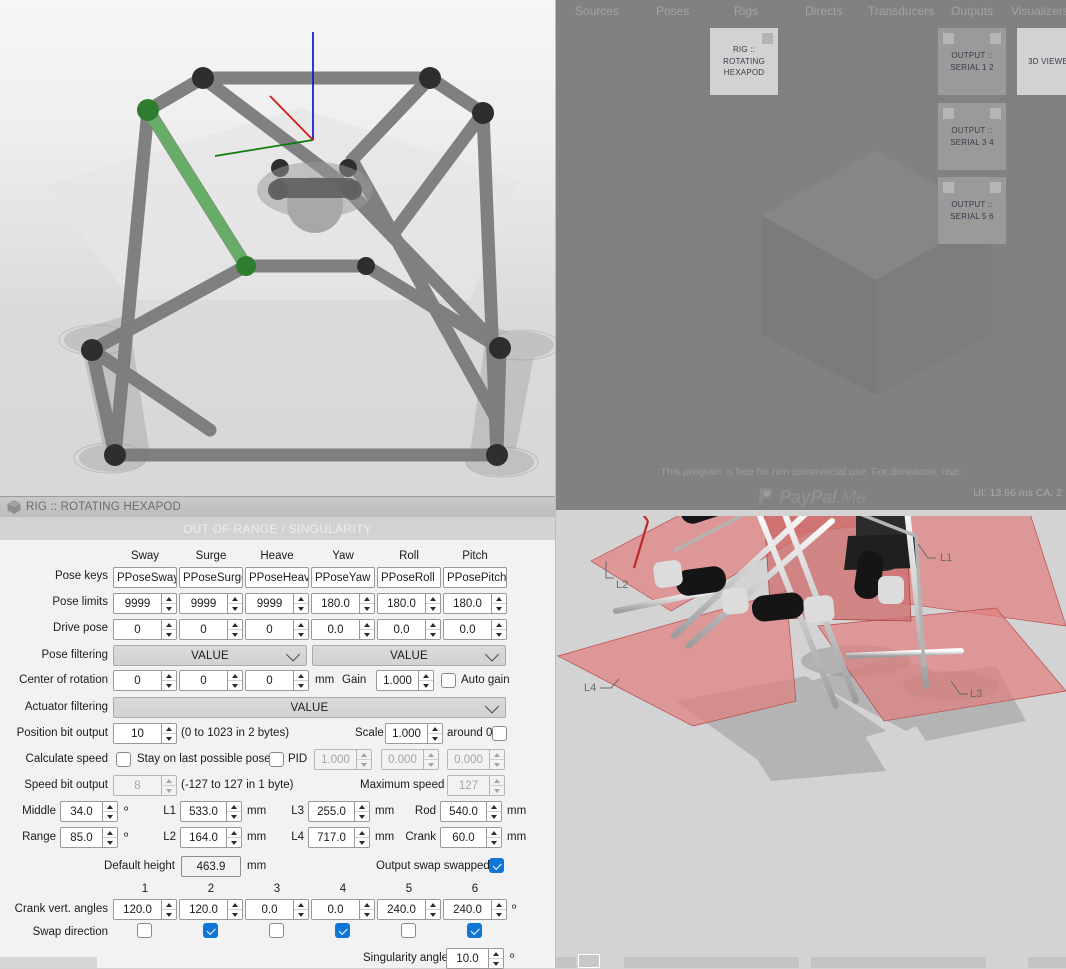 This screenshot has height=969, width=1066. What do you see at coordinates (145, 785) in the screenshot?
I see `speed-bit-output-spinner: 8` at bounding box center [145, 785].